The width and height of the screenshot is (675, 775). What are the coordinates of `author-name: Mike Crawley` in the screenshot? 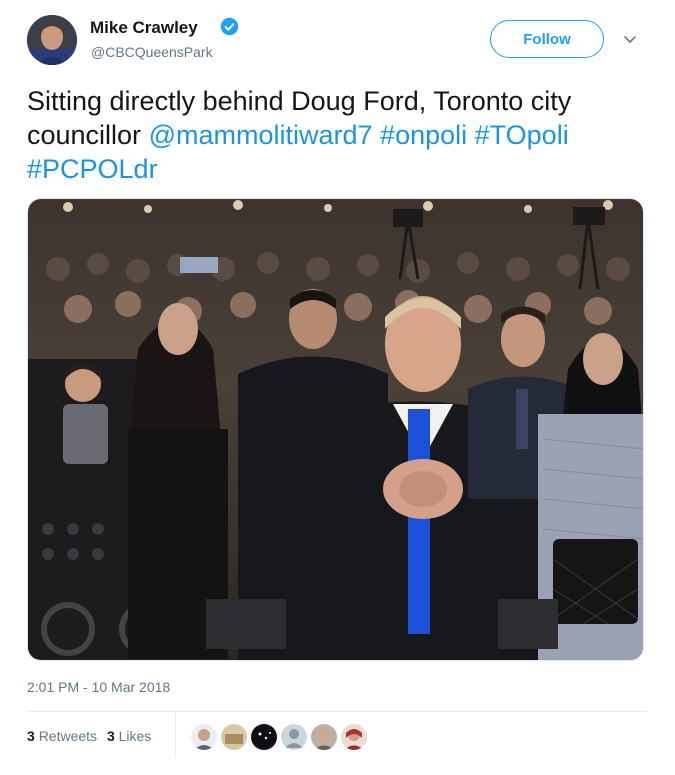 It's located at (144, 28).